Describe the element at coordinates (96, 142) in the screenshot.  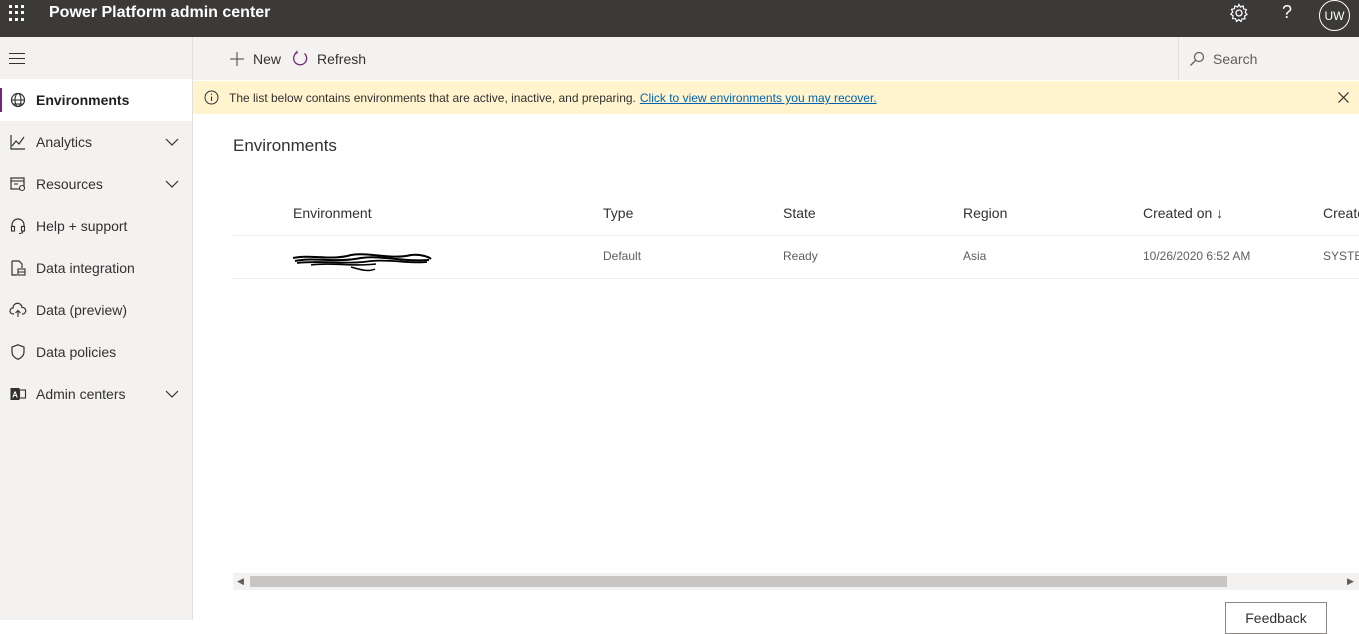
I see `sidebar-item-analytics: Analytics` at that location.